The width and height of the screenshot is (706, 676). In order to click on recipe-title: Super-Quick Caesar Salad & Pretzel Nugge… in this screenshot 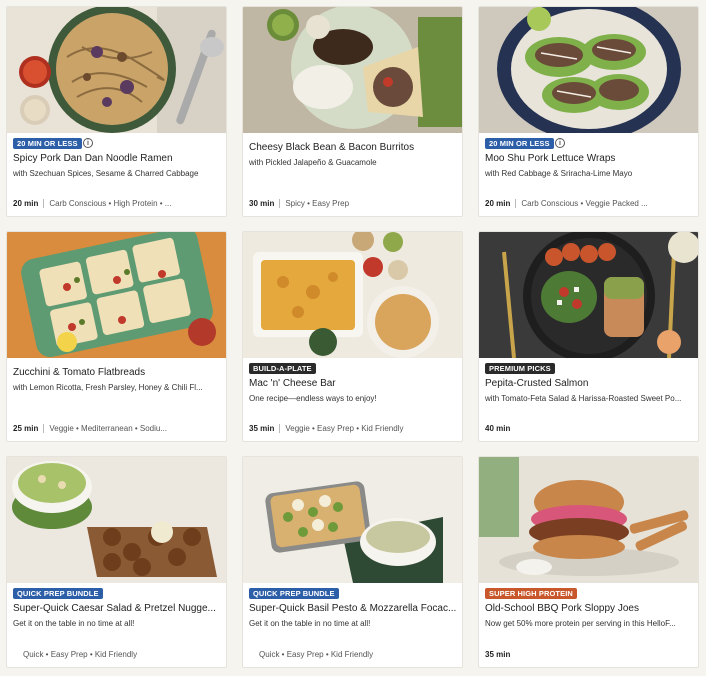, I will do `click(117, 608)`.